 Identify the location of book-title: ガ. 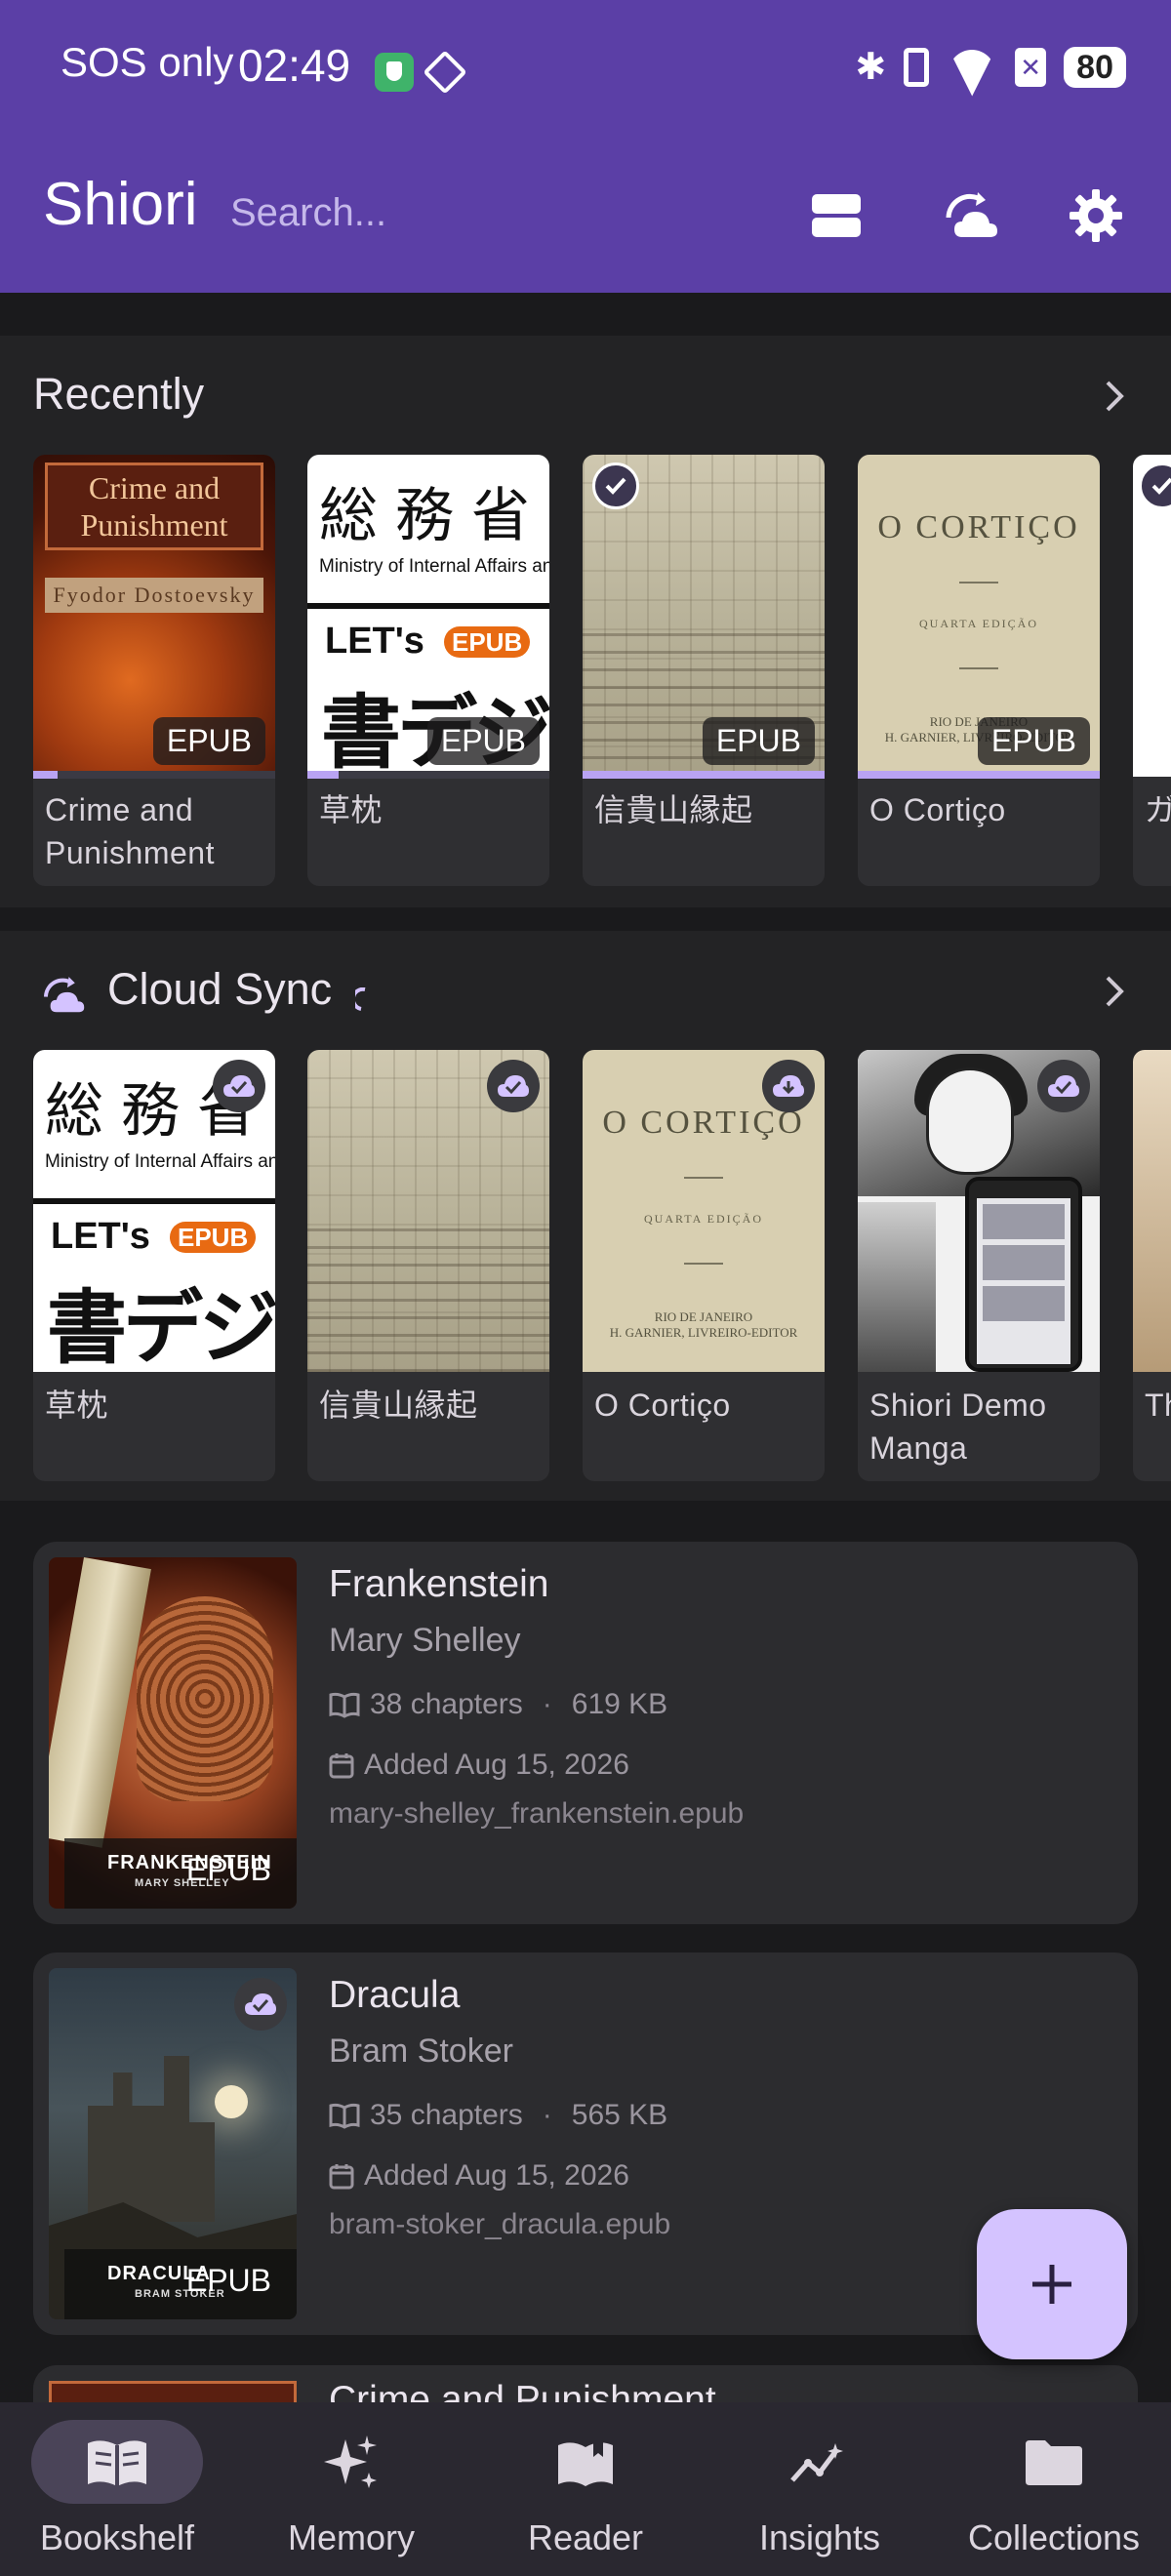
(1158, 809).